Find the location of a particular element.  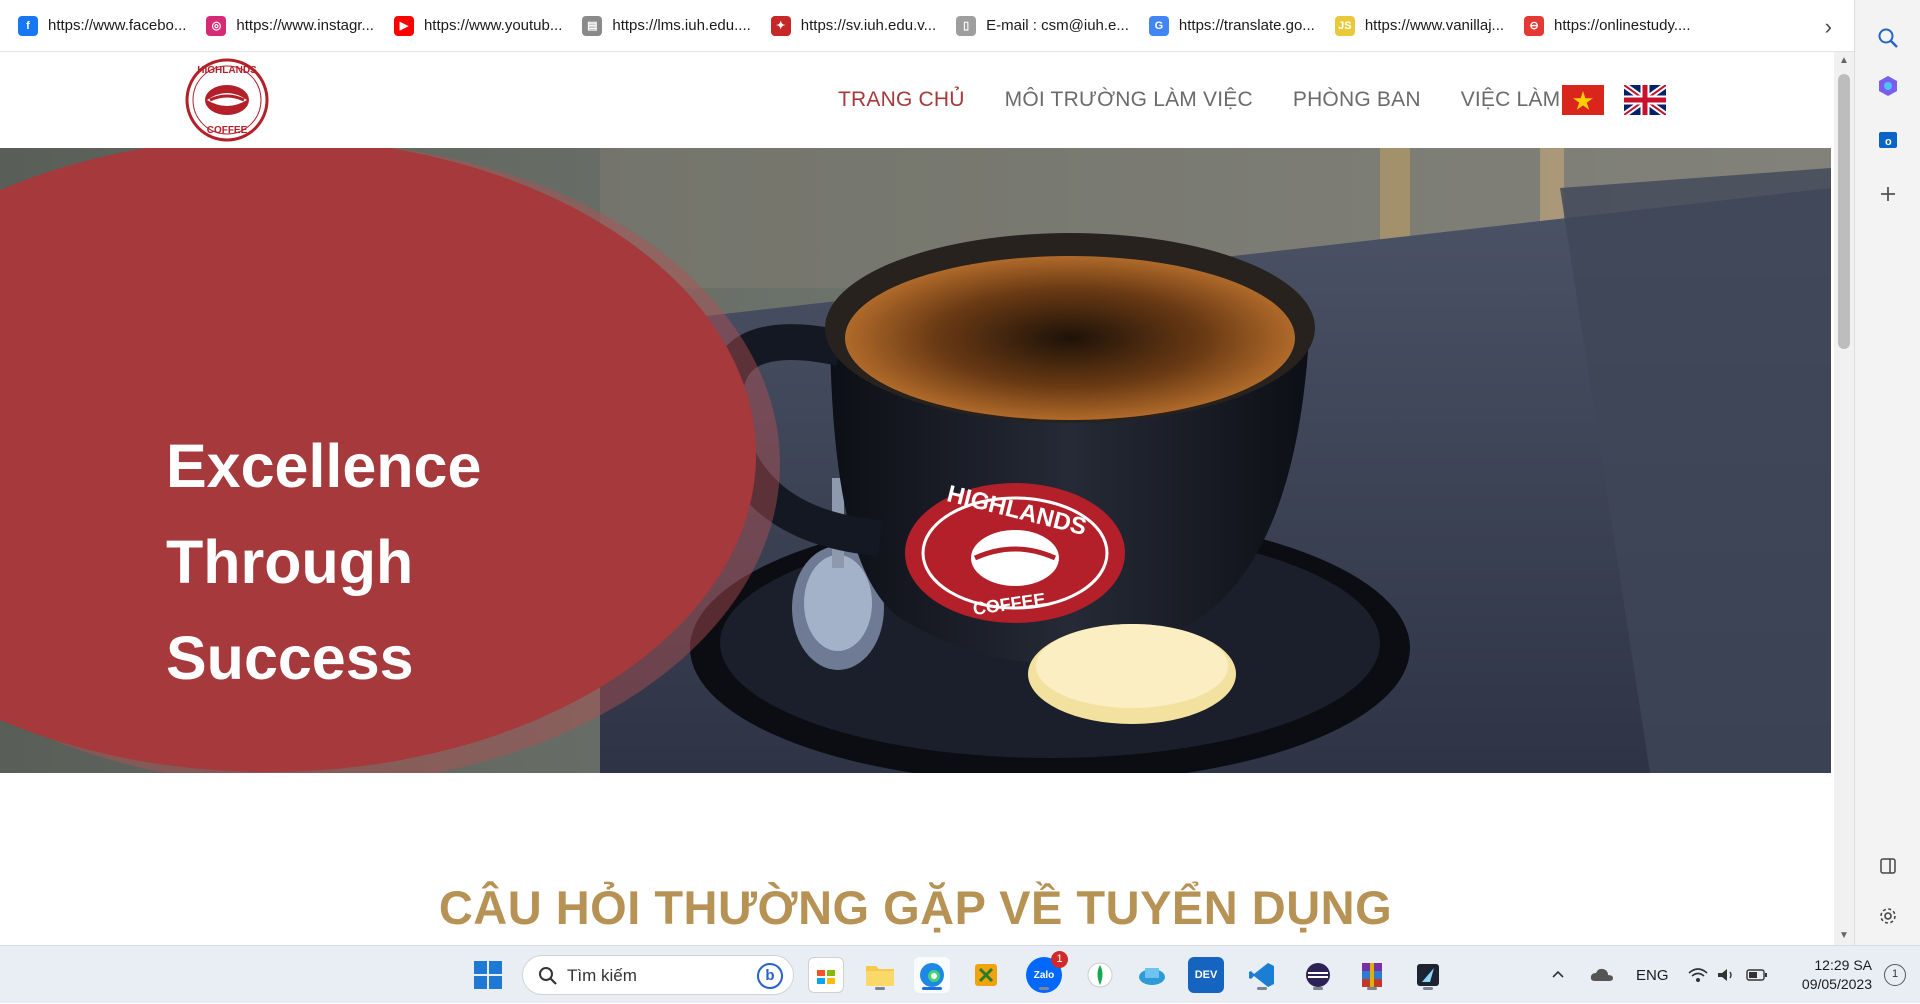

eclipse-icon is located at coordinates (1318, 975).